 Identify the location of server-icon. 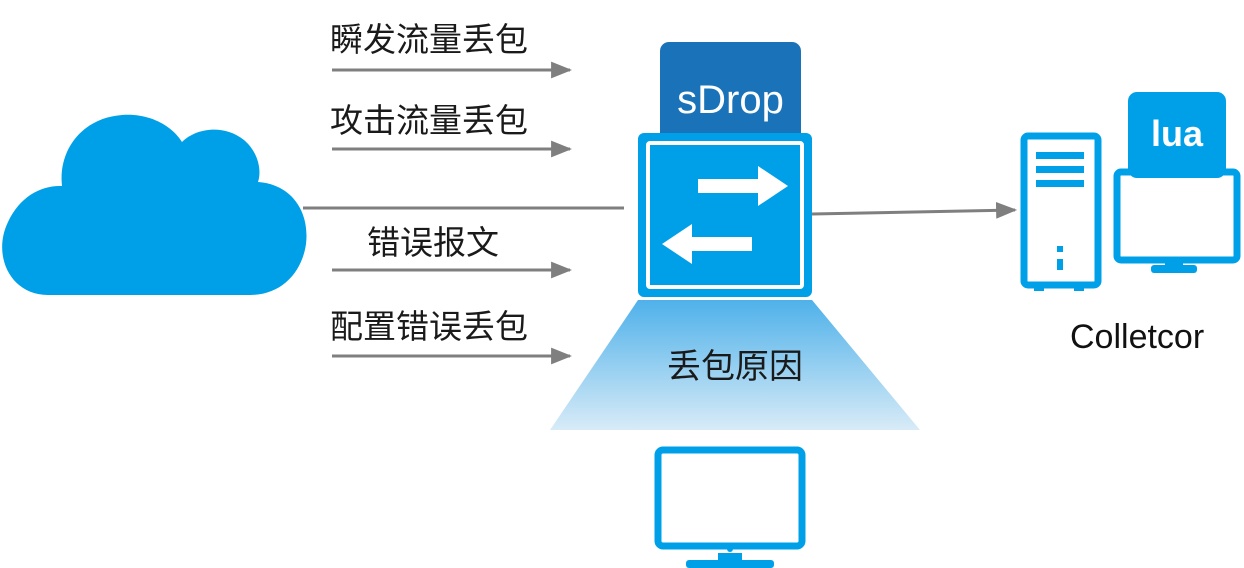
(1061, 211).